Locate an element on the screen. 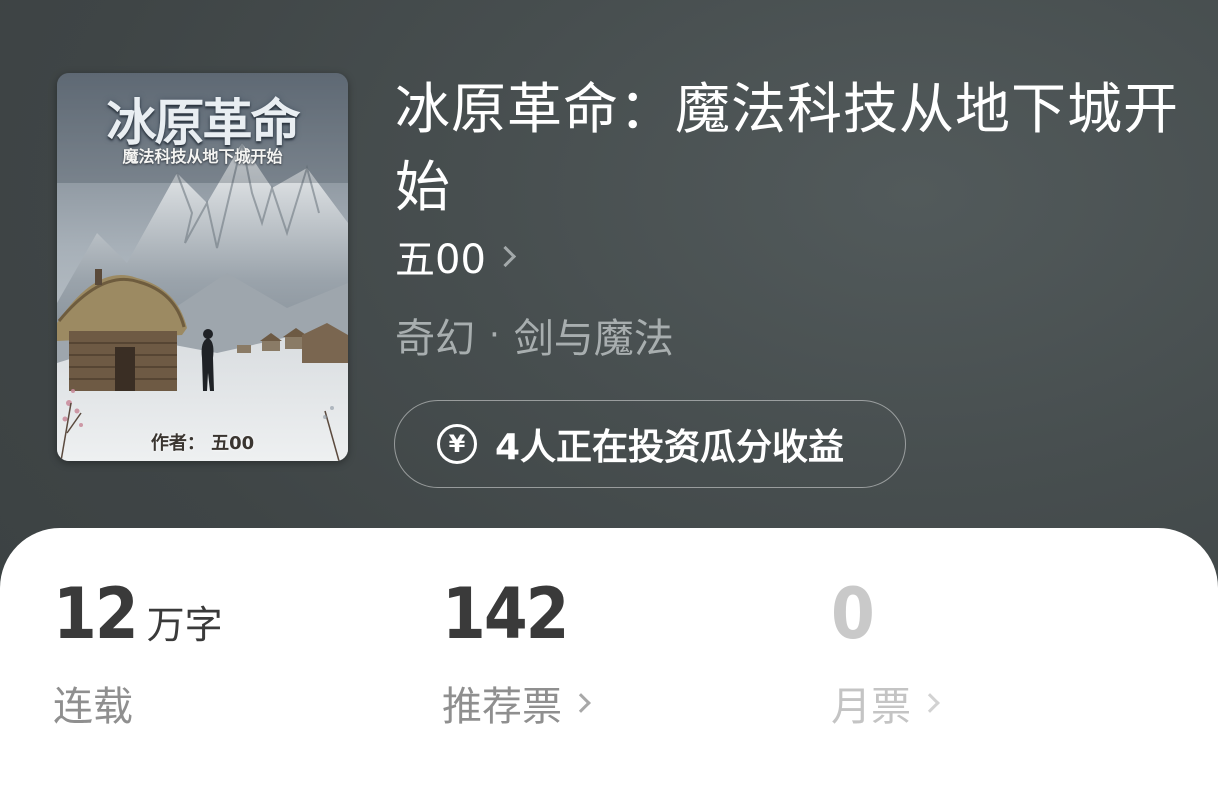 This screenshot has height=788, width=1218. author-link: 五00 is located at coordinates (456, 256).